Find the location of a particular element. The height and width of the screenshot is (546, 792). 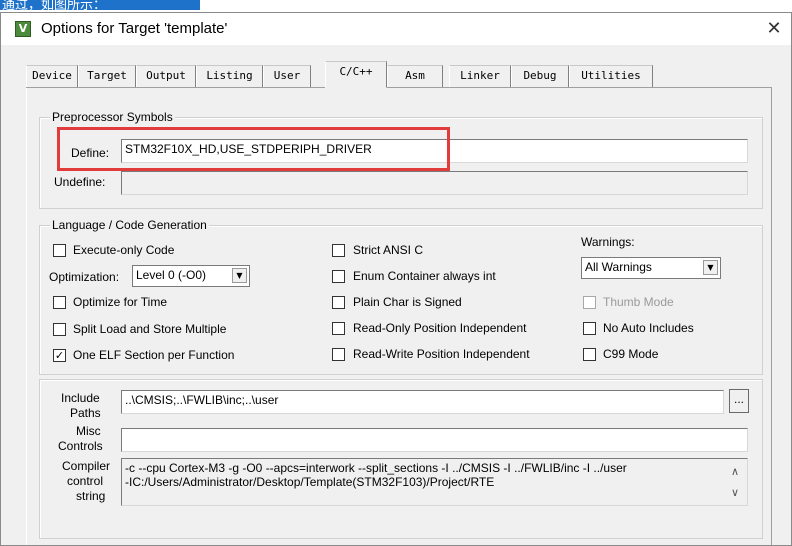

optimization-value: Level 0 (-O0) is located at coordinates (171, 275).